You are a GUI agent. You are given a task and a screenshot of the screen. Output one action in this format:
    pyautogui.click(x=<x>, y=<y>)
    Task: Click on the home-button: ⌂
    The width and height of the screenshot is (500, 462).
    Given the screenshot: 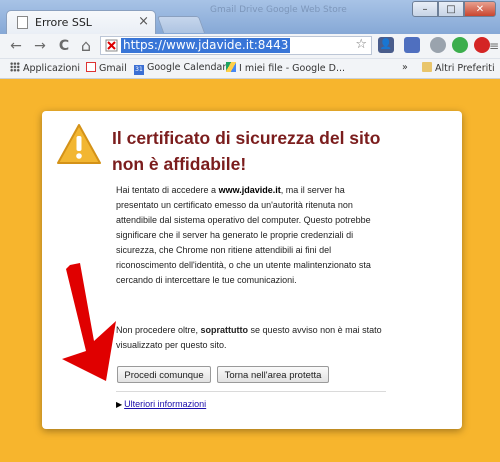 What is the action you would take?
    pyautogui.click(x=86, y=46)
    